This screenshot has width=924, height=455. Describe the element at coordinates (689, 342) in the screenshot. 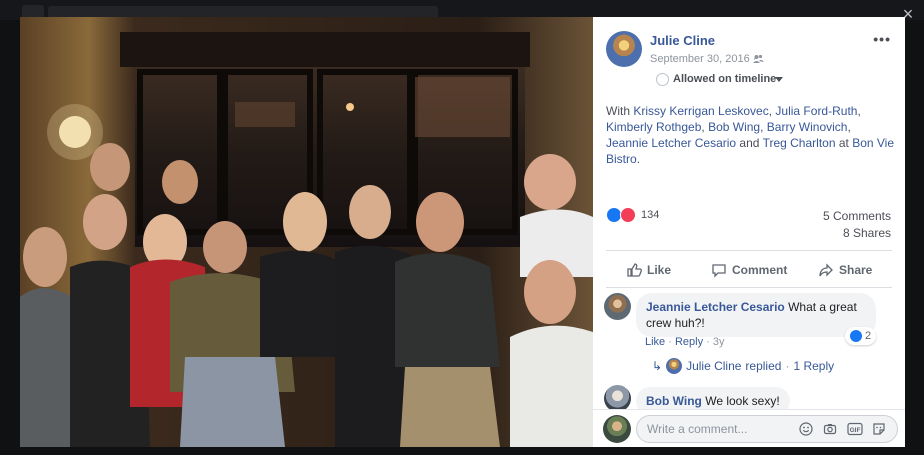

I see `comment-reply-link: Reply` at that location.